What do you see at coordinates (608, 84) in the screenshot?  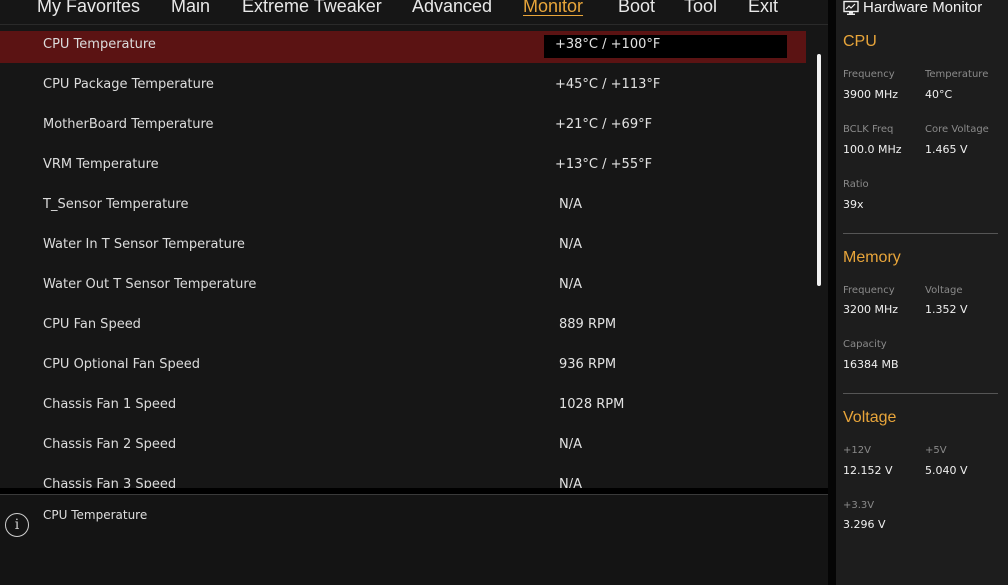 I see `setting-value: +45°C / +113°F` at bounding box center [608, 84].